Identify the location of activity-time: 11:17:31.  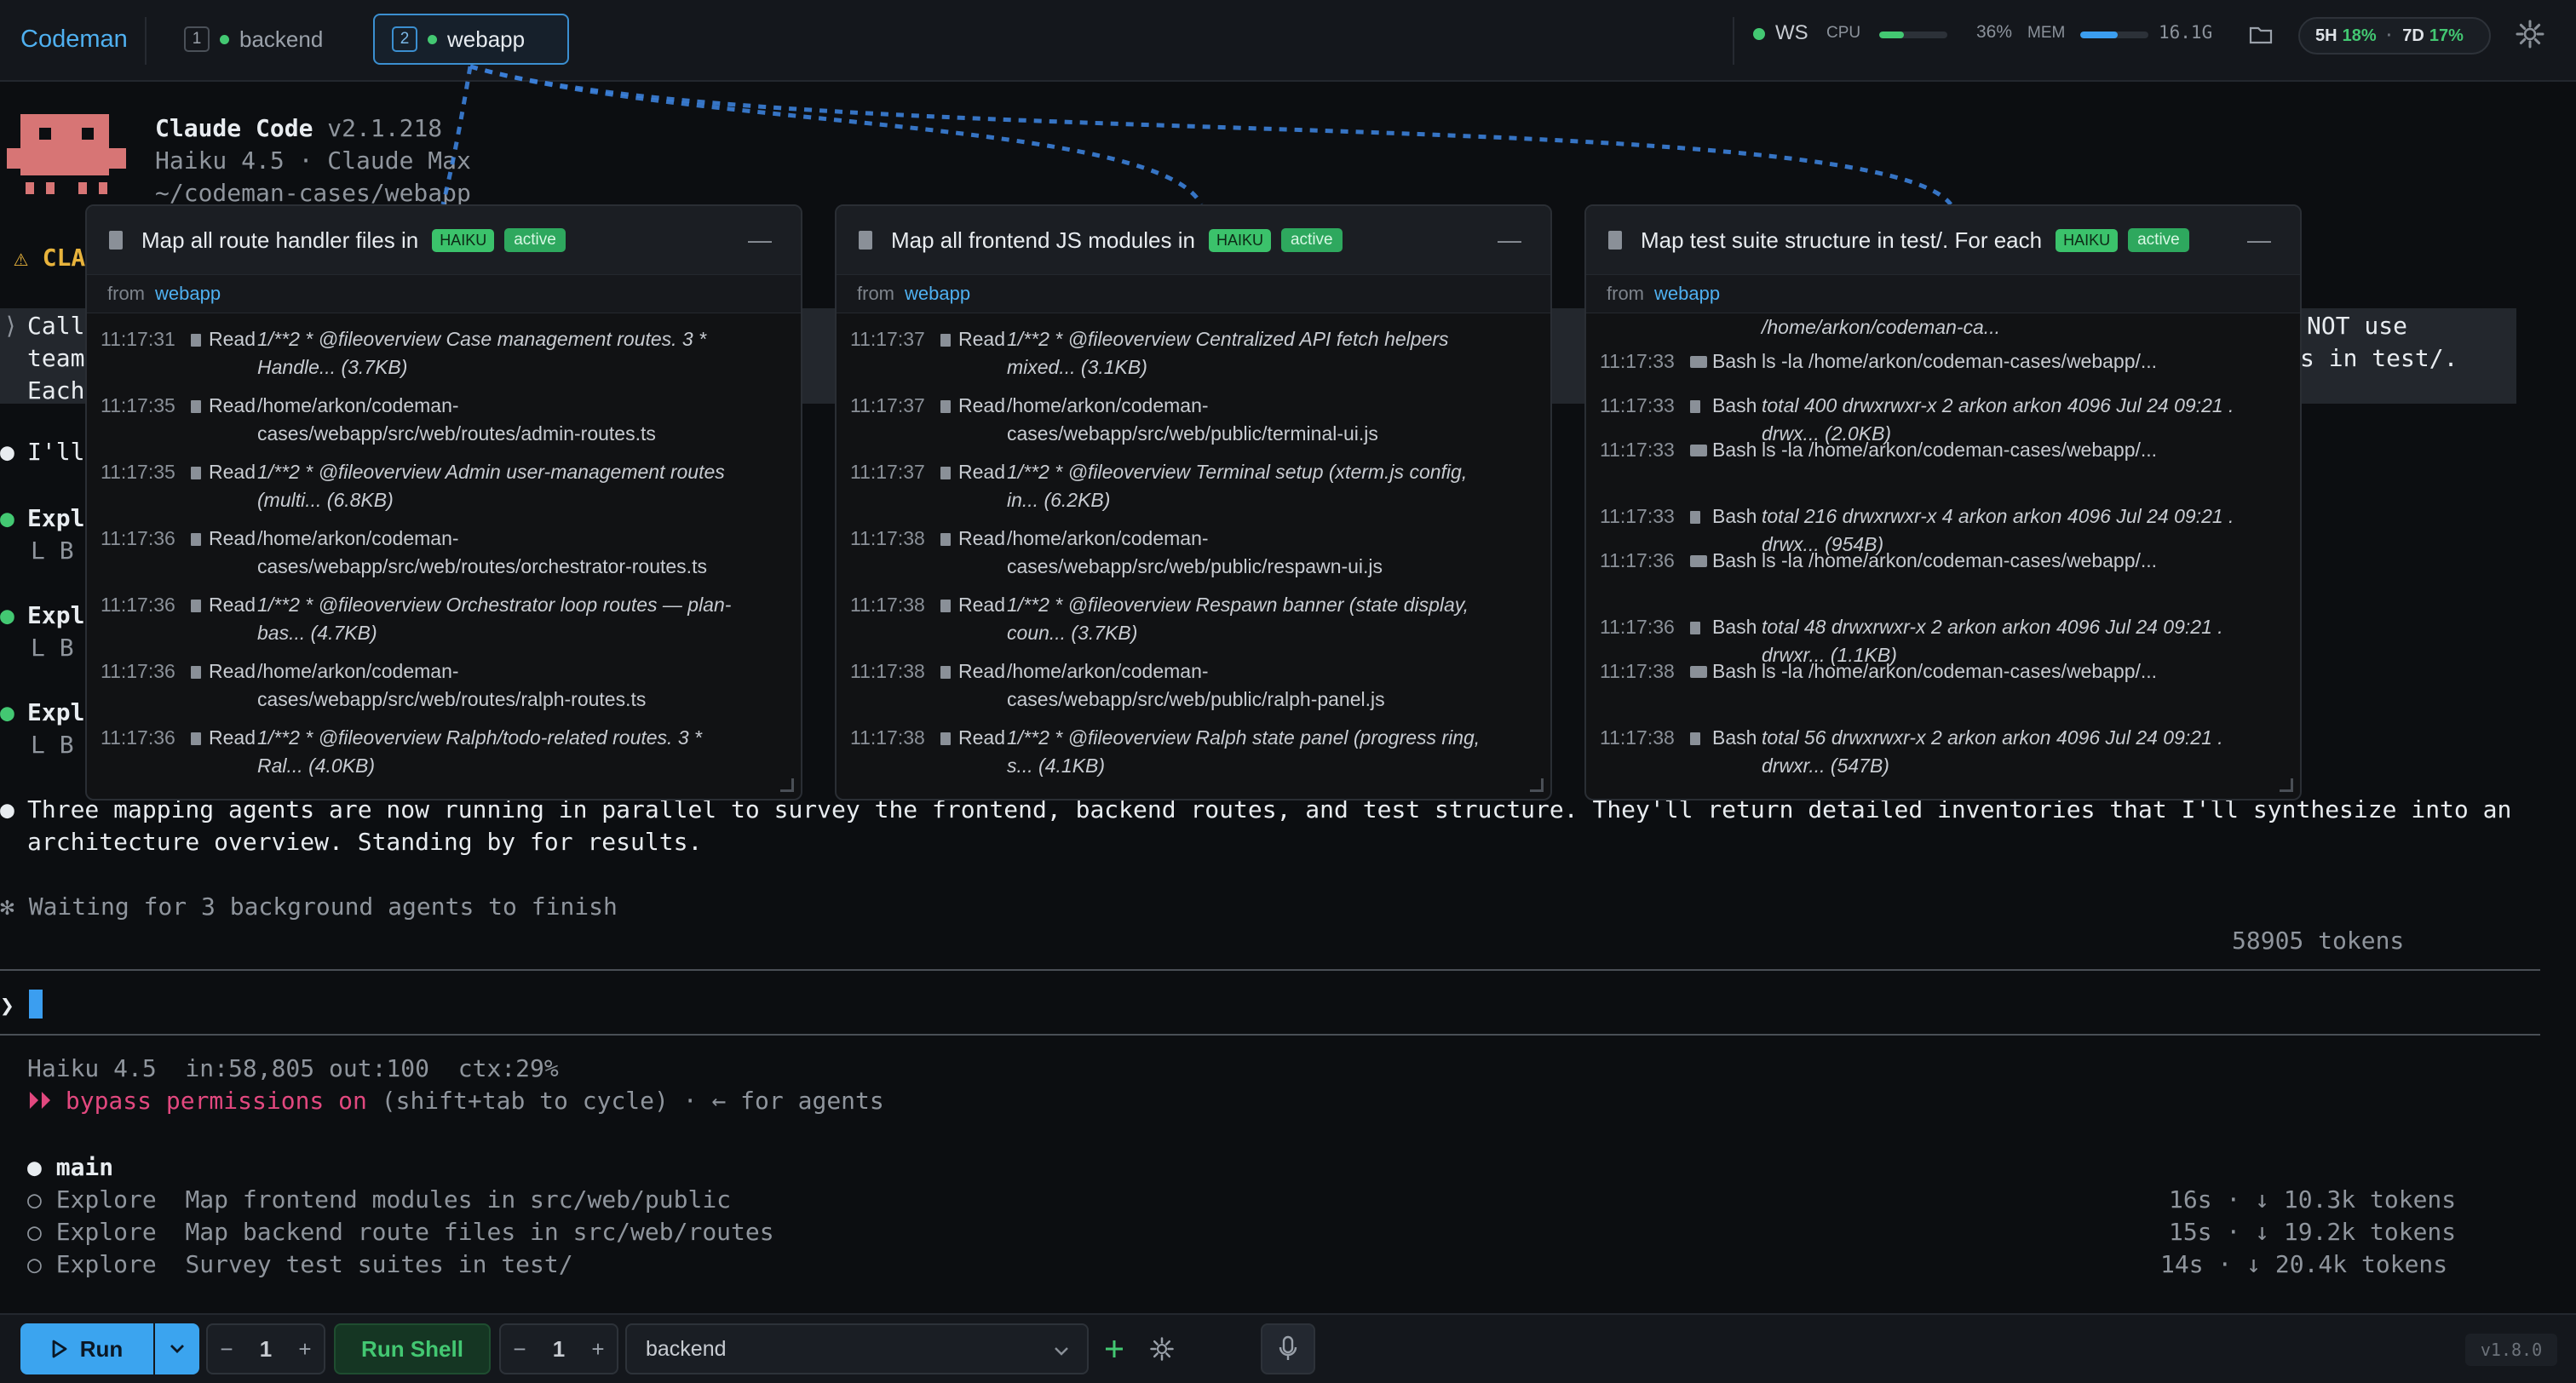
(138, 339).